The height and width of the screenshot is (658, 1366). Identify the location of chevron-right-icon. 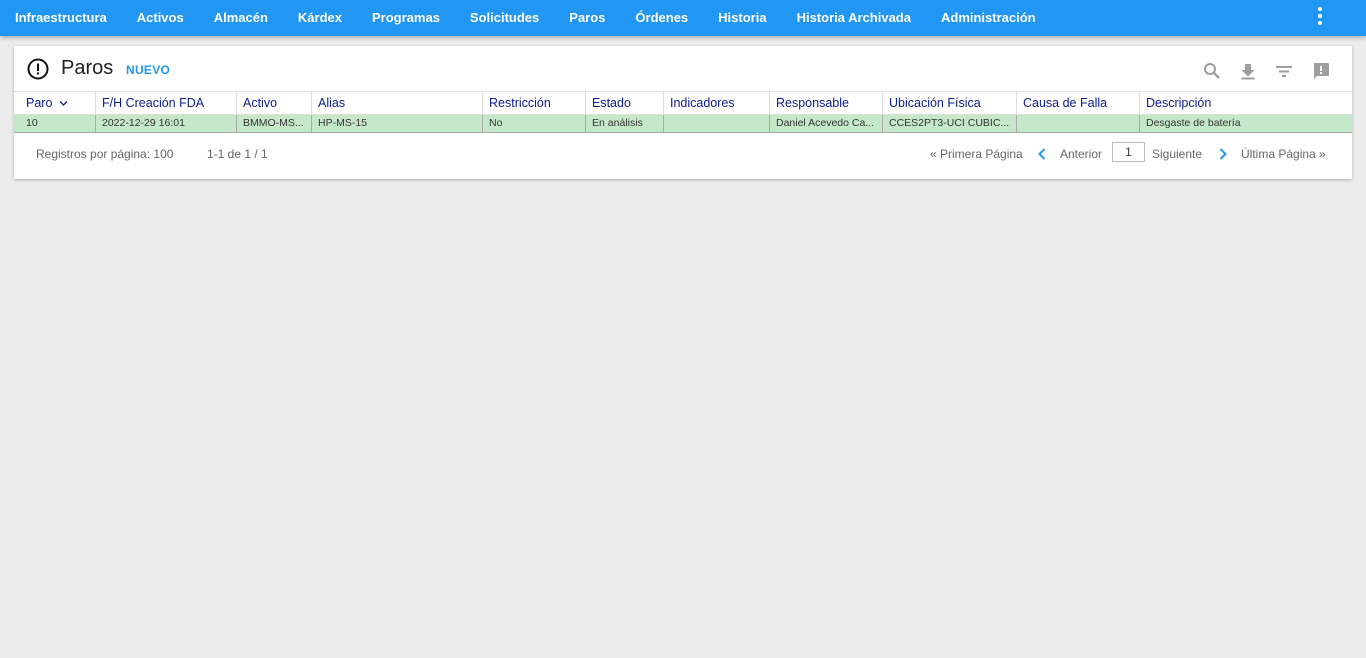
(1223, 154).